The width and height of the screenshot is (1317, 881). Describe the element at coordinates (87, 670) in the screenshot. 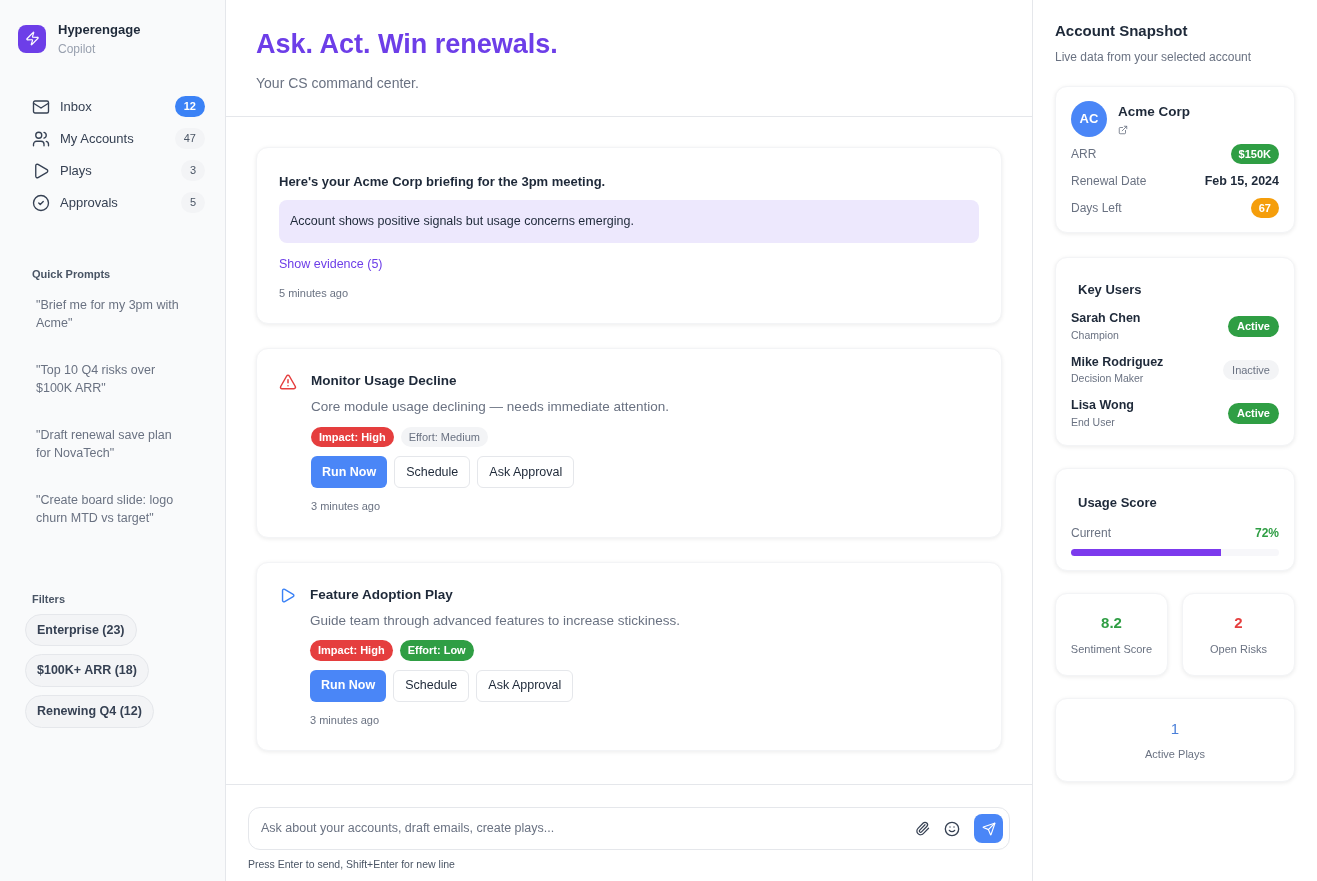

I see `filter-chip: $100K+ ARR (18)` at that location.